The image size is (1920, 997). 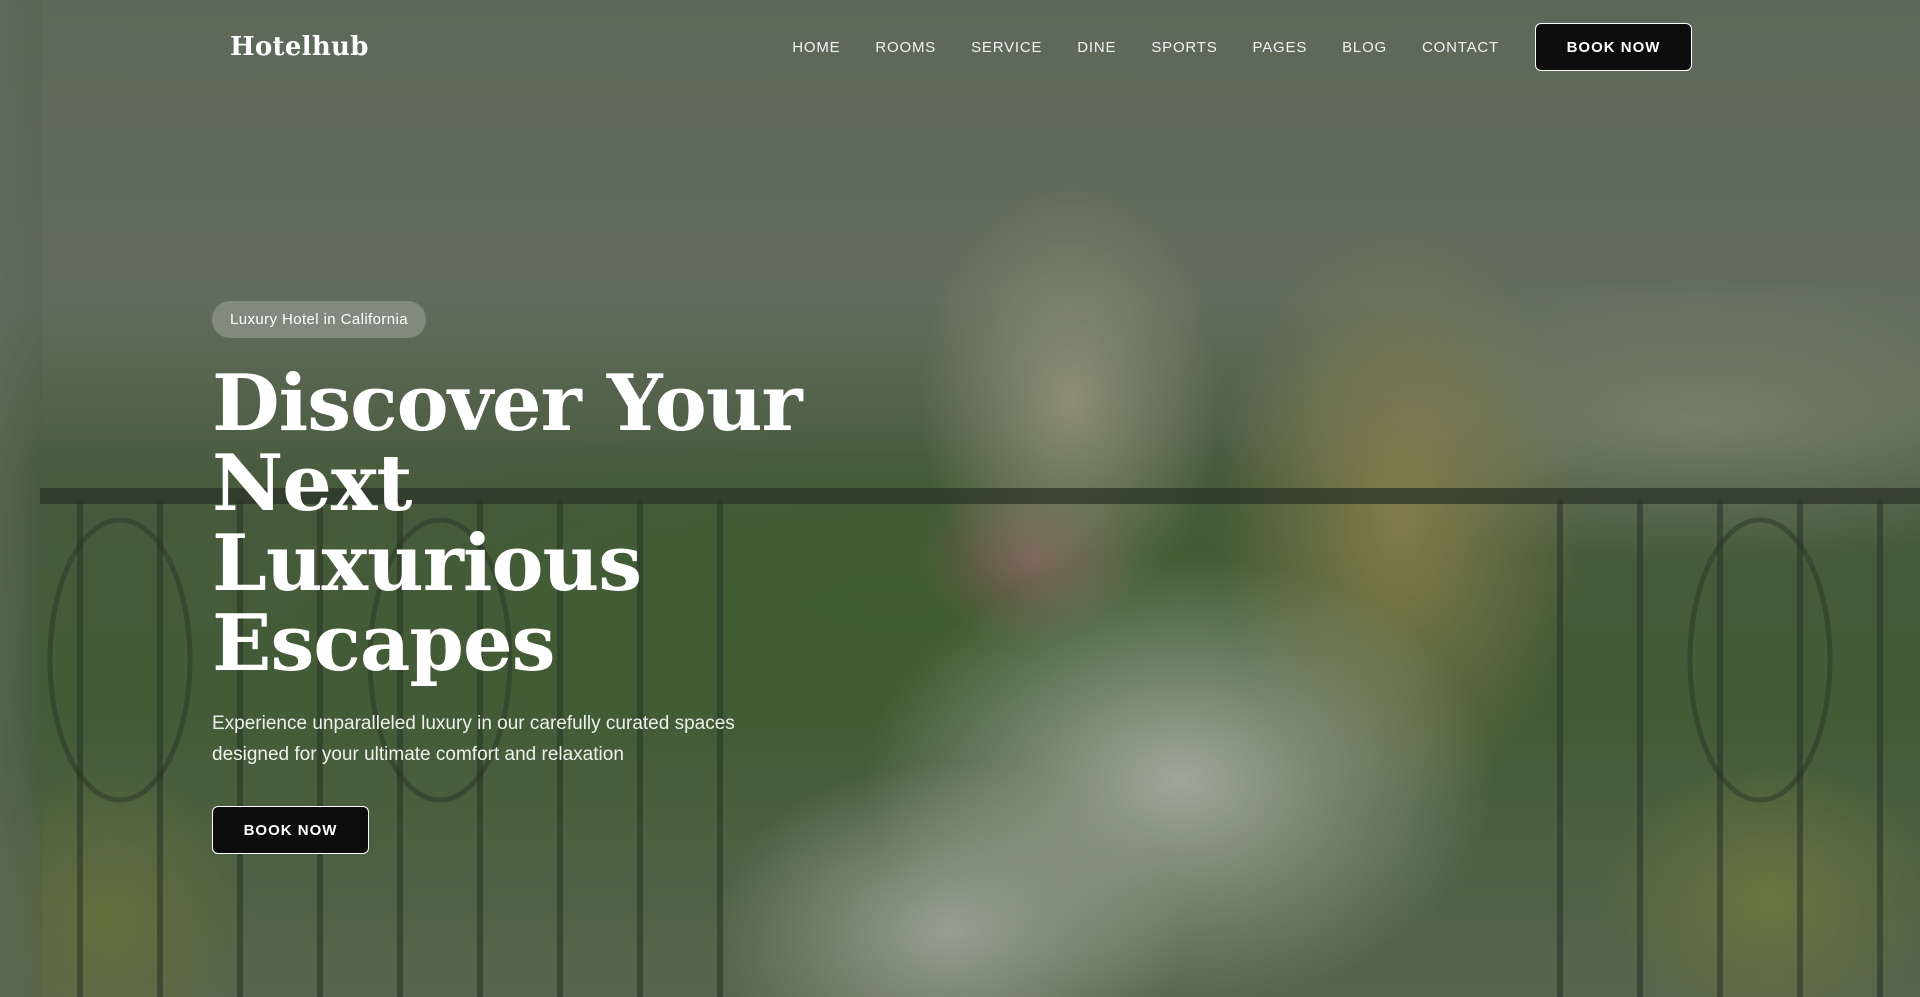 I want to click on hero-title: Discover Your Next Luxurious Escapes, so click(x=592, y=524).